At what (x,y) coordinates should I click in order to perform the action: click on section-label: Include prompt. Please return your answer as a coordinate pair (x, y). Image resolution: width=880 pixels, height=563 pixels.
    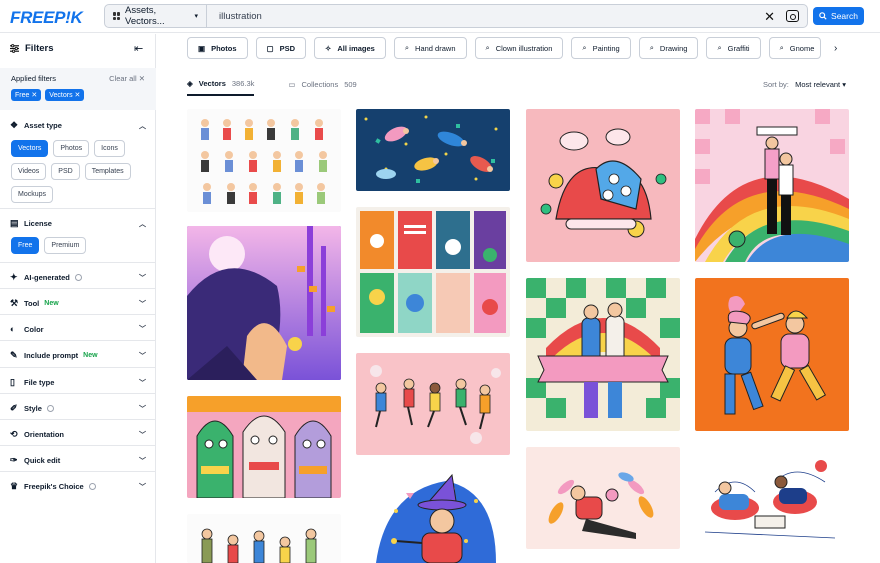
    Looking at the image, I should click on (51, 355).